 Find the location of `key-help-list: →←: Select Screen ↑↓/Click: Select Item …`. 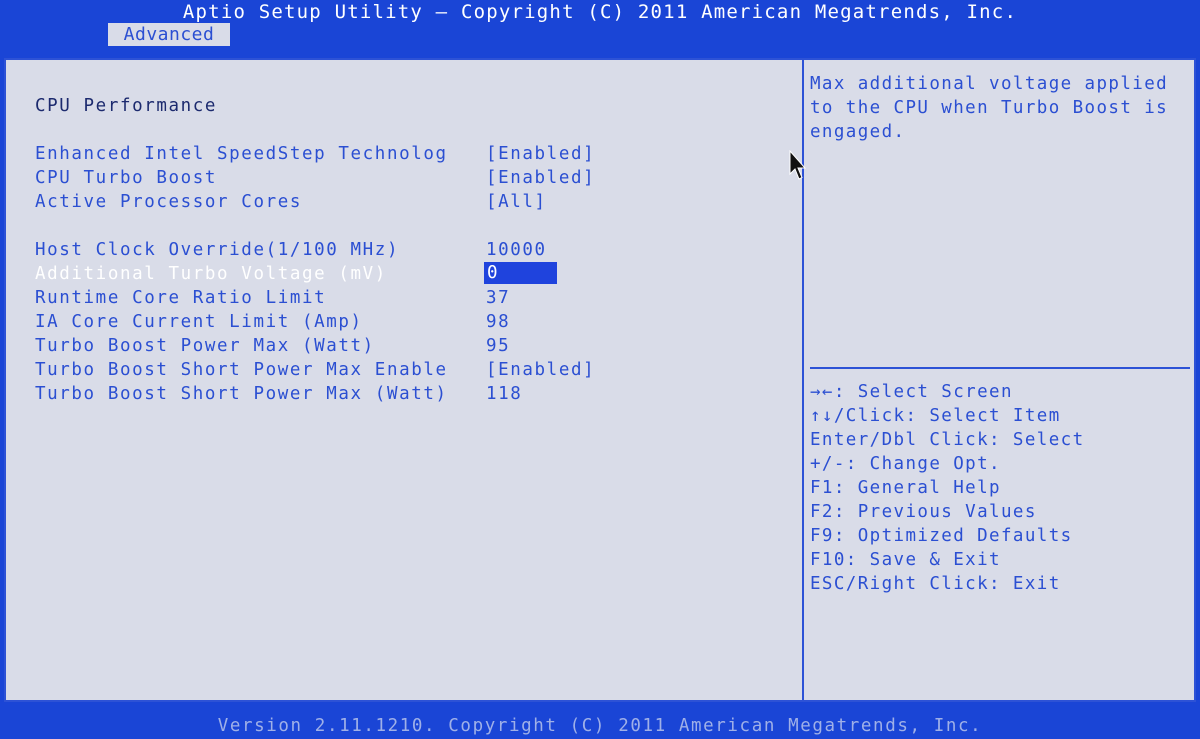

key-help-list: →←: Select Screen ↑↓/Click: Select Item … is located at coordinates (1000, 488).